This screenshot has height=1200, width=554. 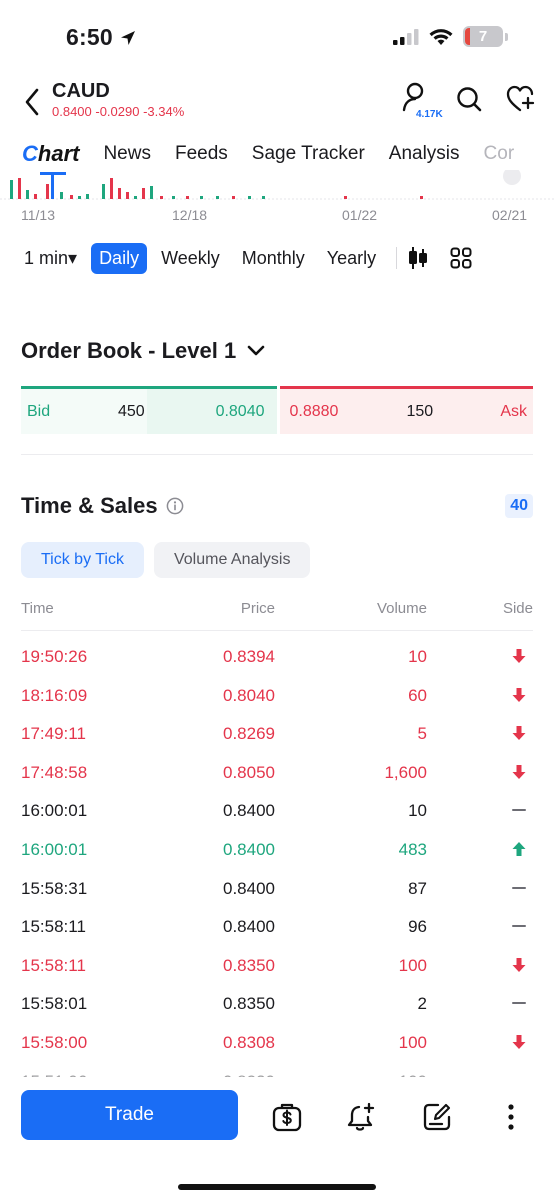 What do you see at coordinates (277, 1187) in the screenshot?
I see `home-indicator` at bounding box center [277, 1187].